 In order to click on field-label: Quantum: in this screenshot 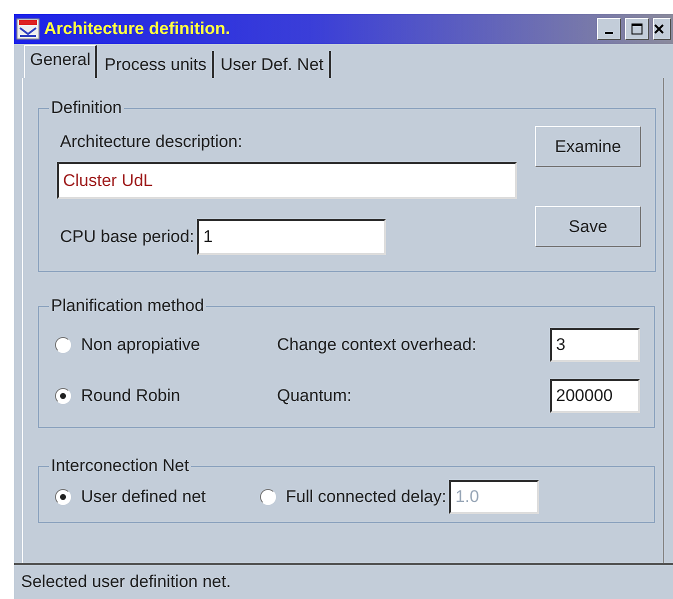, I will do `click(314, 396)`.